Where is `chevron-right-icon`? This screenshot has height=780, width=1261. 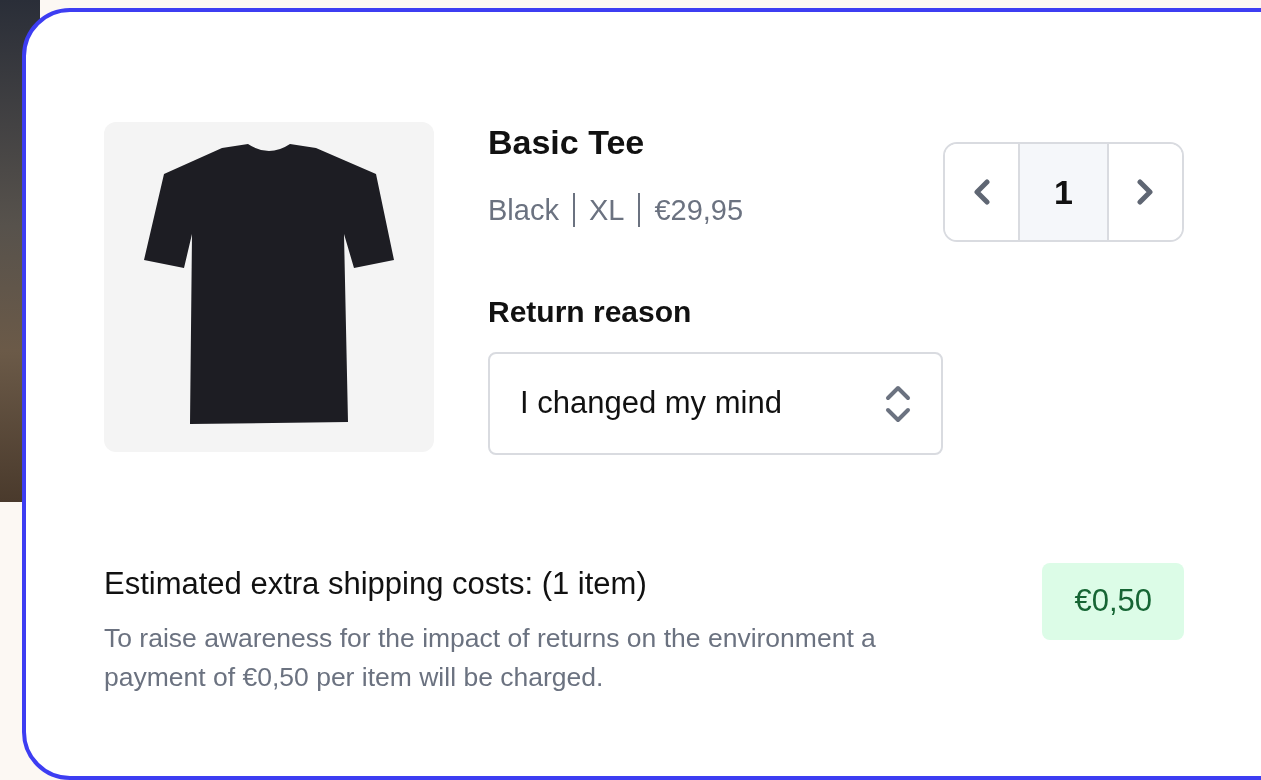
chevron-right-icon is located at coordinates (1145, 192).